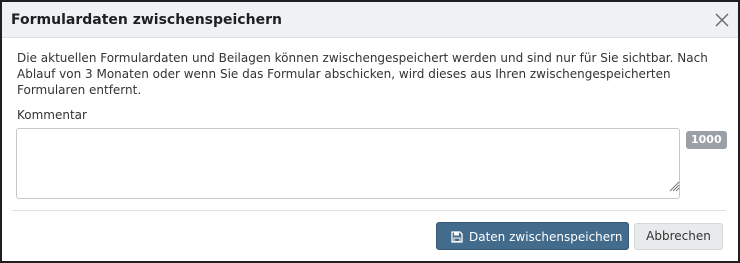 This screenshot has width=740, height=263. I want to click on floppy-disk-icon, so click(457, 237).